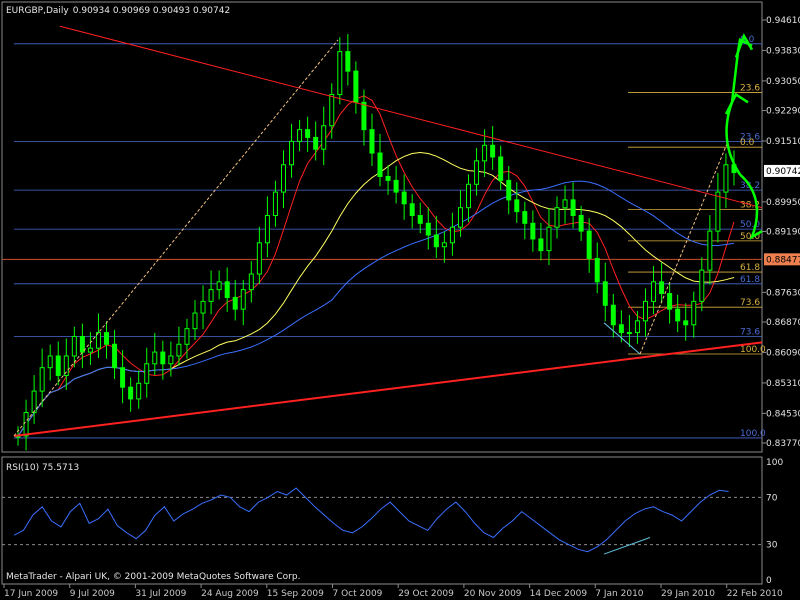 Image resolution: width=800 pixels, height=600 pixels. What do you see at coordinates (295, 594) in the screenshot?
I see `x-tick-label: 15 Sep 2009` at bounding box center [295, 594].